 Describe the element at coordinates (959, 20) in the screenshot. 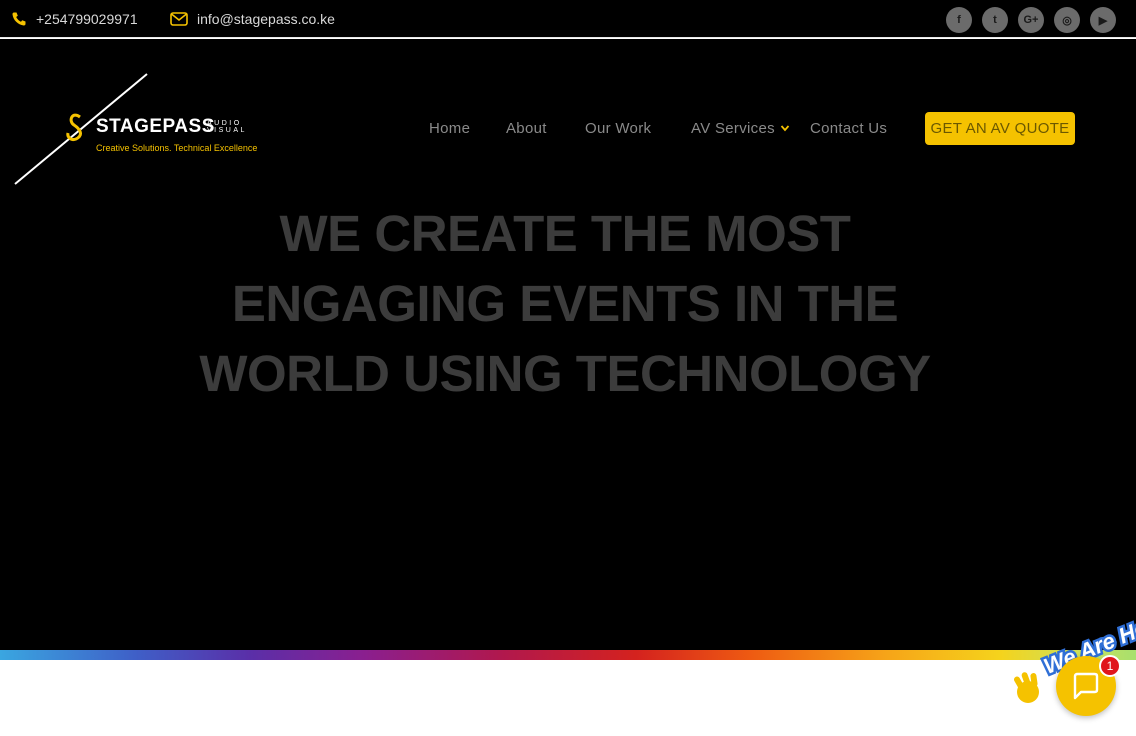

I see `facebook-icon: f` at that location.